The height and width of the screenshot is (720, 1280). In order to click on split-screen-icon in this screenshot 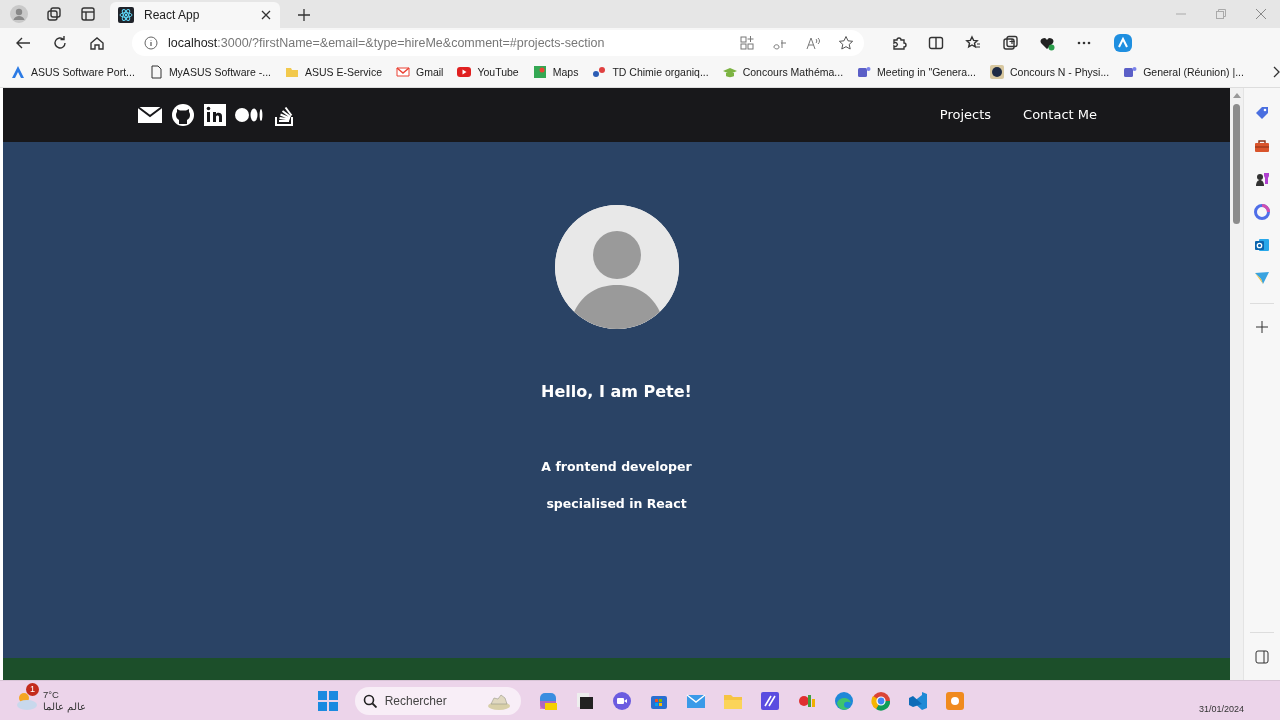, I will do `click(936, 42)`.